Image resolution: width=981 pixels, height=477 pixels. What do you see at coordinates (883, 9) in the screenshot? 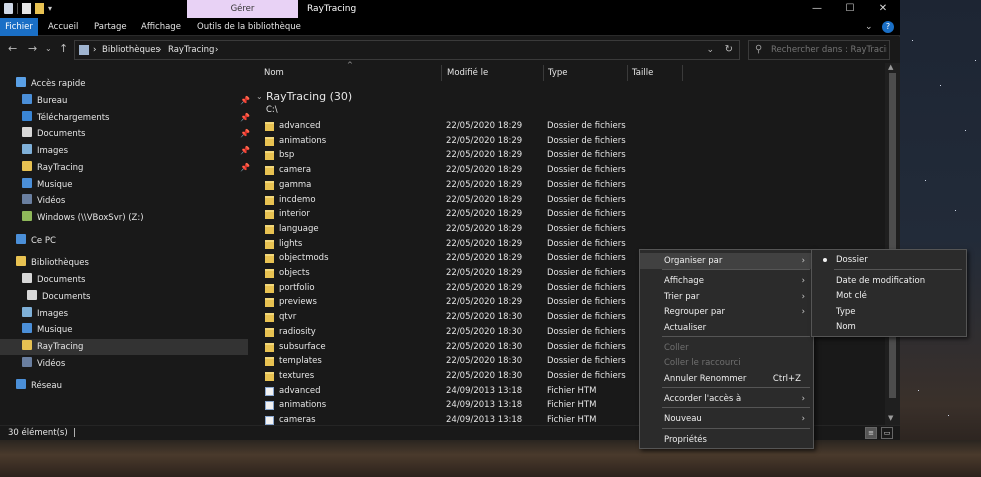
I see `close-button: ✕` at bounding box center [883, 9].